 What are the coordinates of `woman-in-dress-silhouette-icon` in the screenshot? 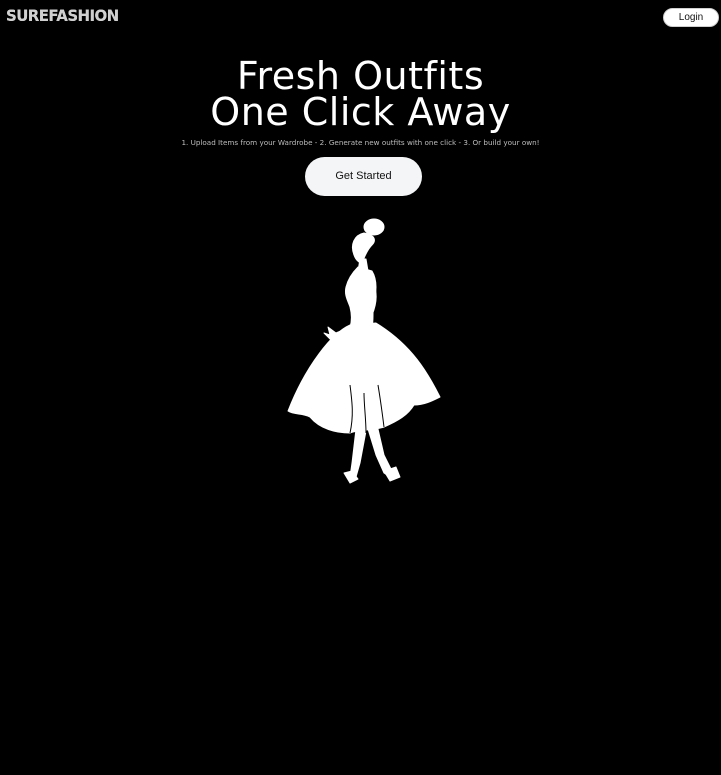 It's located at (365, 352).